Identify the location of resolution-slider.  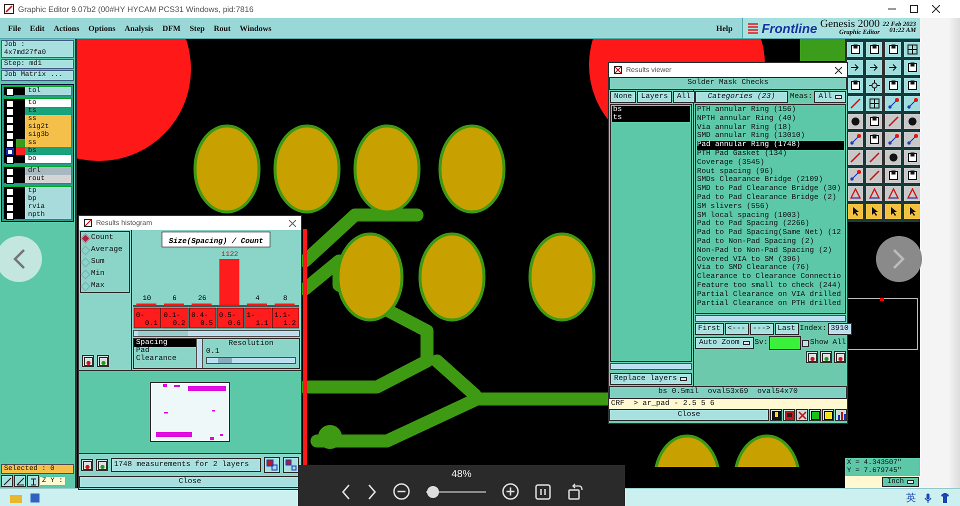
(251, 360).